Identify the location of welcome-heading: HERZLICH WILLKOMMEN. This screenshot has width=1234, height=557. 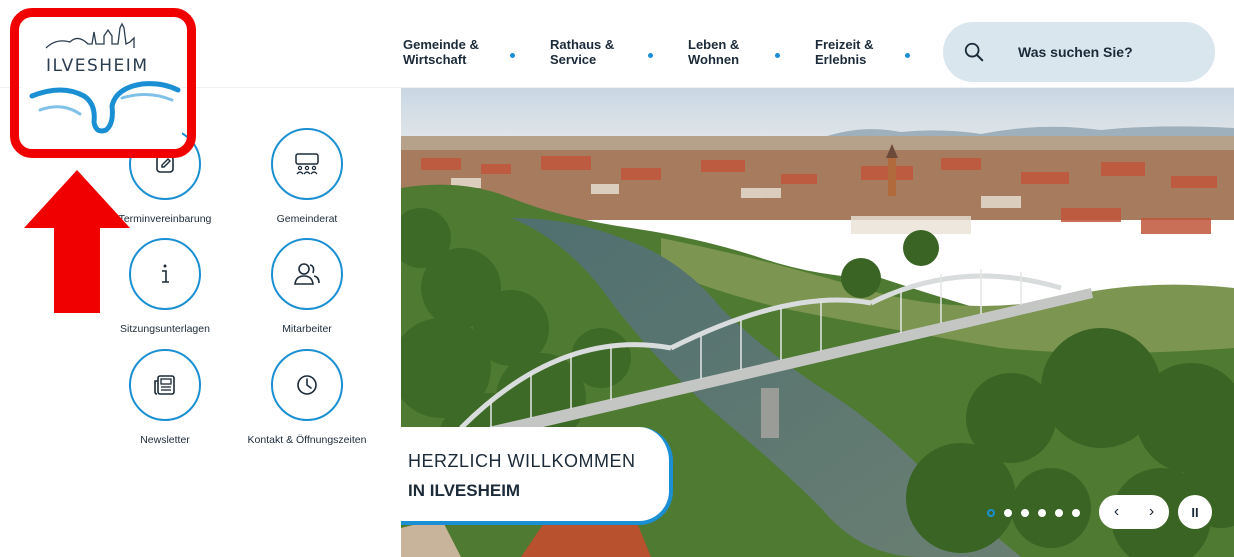
(522, 461).